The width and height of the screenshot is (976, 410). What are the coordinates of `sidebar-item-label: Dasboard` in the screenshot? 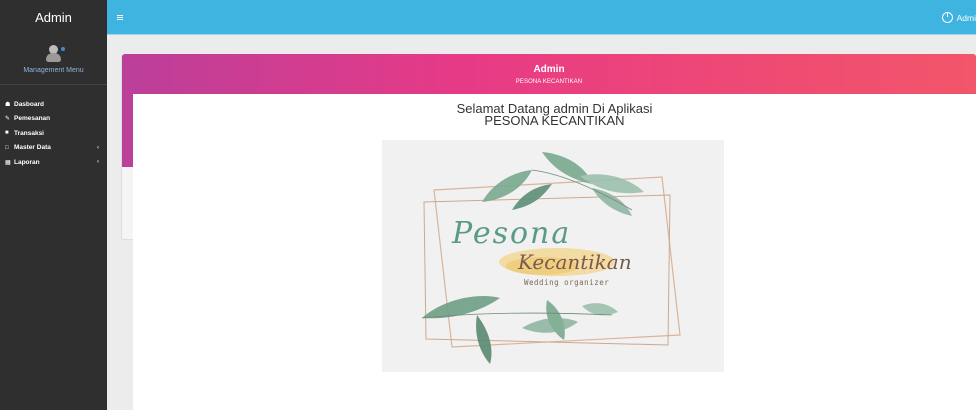 It's located at (29, 104).